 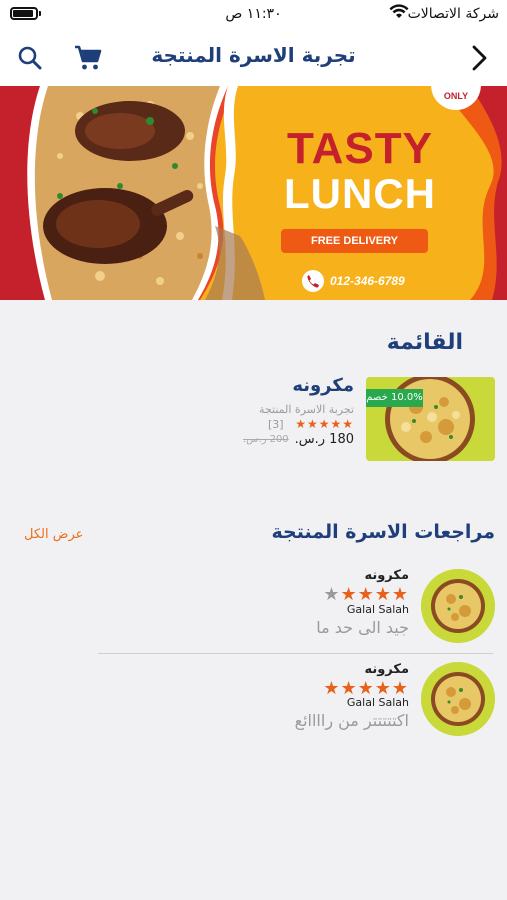 What do you see at coordinates (383, 532) in the screenshot?
I see `reviews-section-title: مراجعات الاسرة المنتجة` at bounding box center [383, 532].